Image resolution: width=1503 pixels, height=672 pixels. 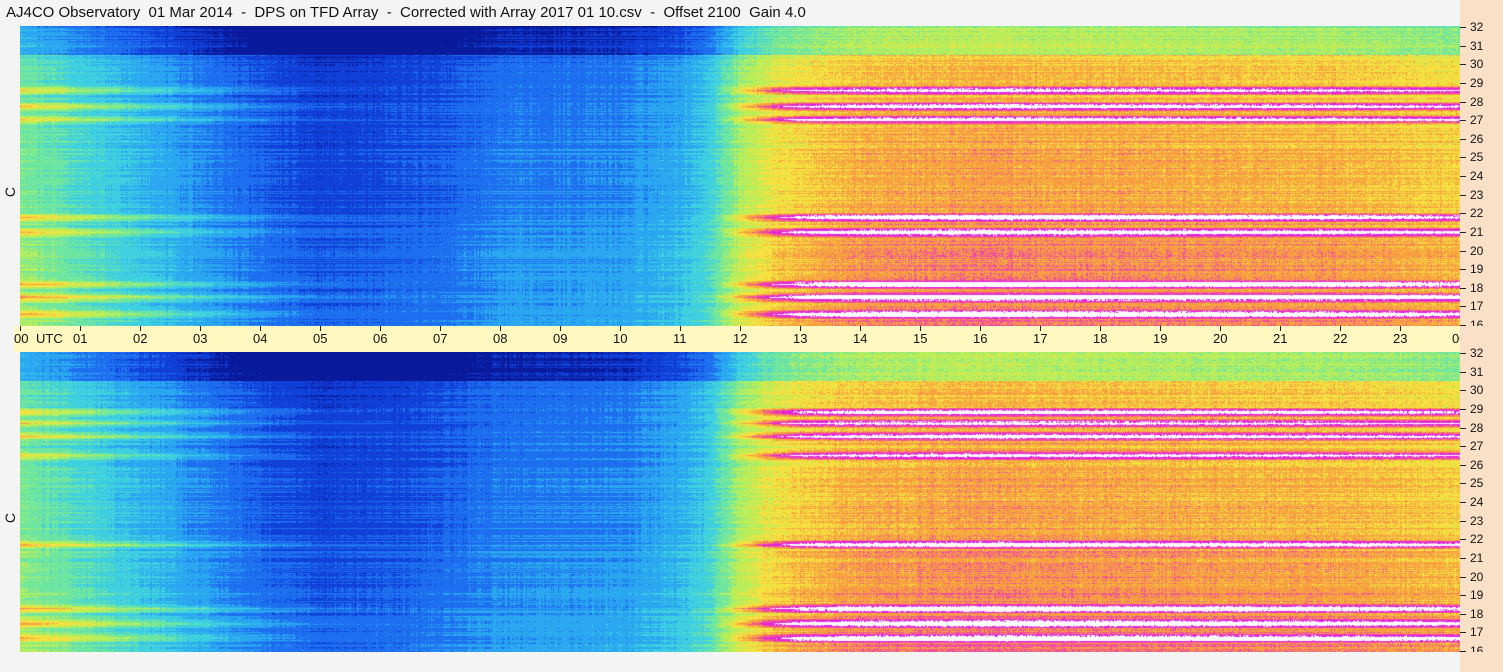 I want to click on utc-tick-label: 23, so click(x=1400, y=338).